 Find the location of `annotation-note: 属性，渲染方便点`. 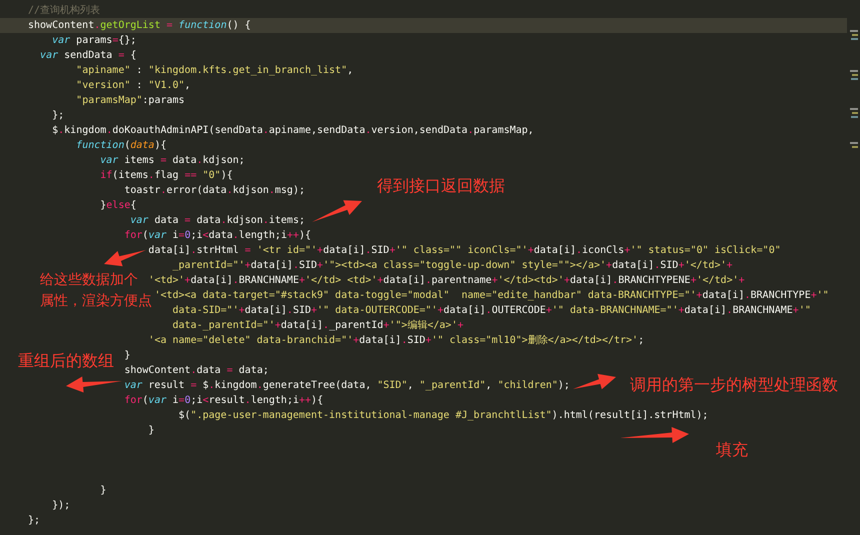

annotation-note: 属性，渲染方便点 is located at coordinates (96, 301).